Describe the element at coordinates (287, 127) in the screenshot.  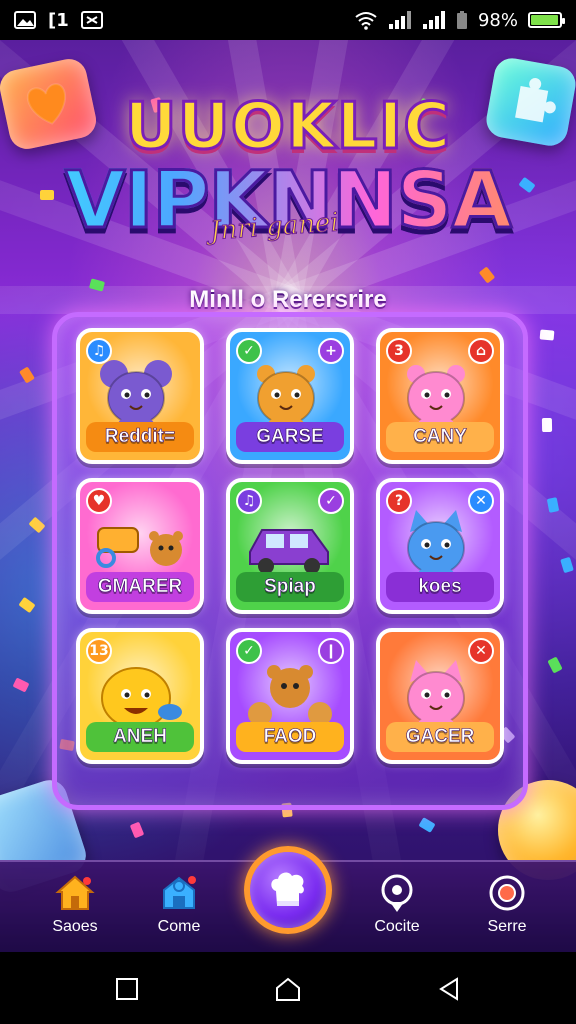
I see `logo-line-1: UUOKLIC` at that location.